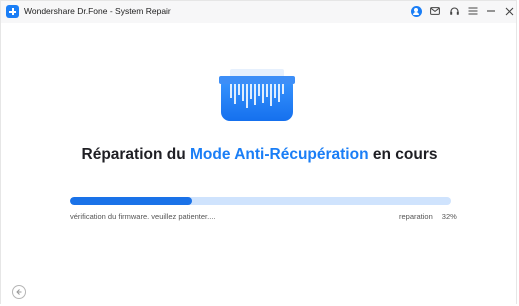 This screenshot has width=519, height=306. I want to click on title-bar: Wondershare Dr.Fone - System Repair, so click(258, 12).